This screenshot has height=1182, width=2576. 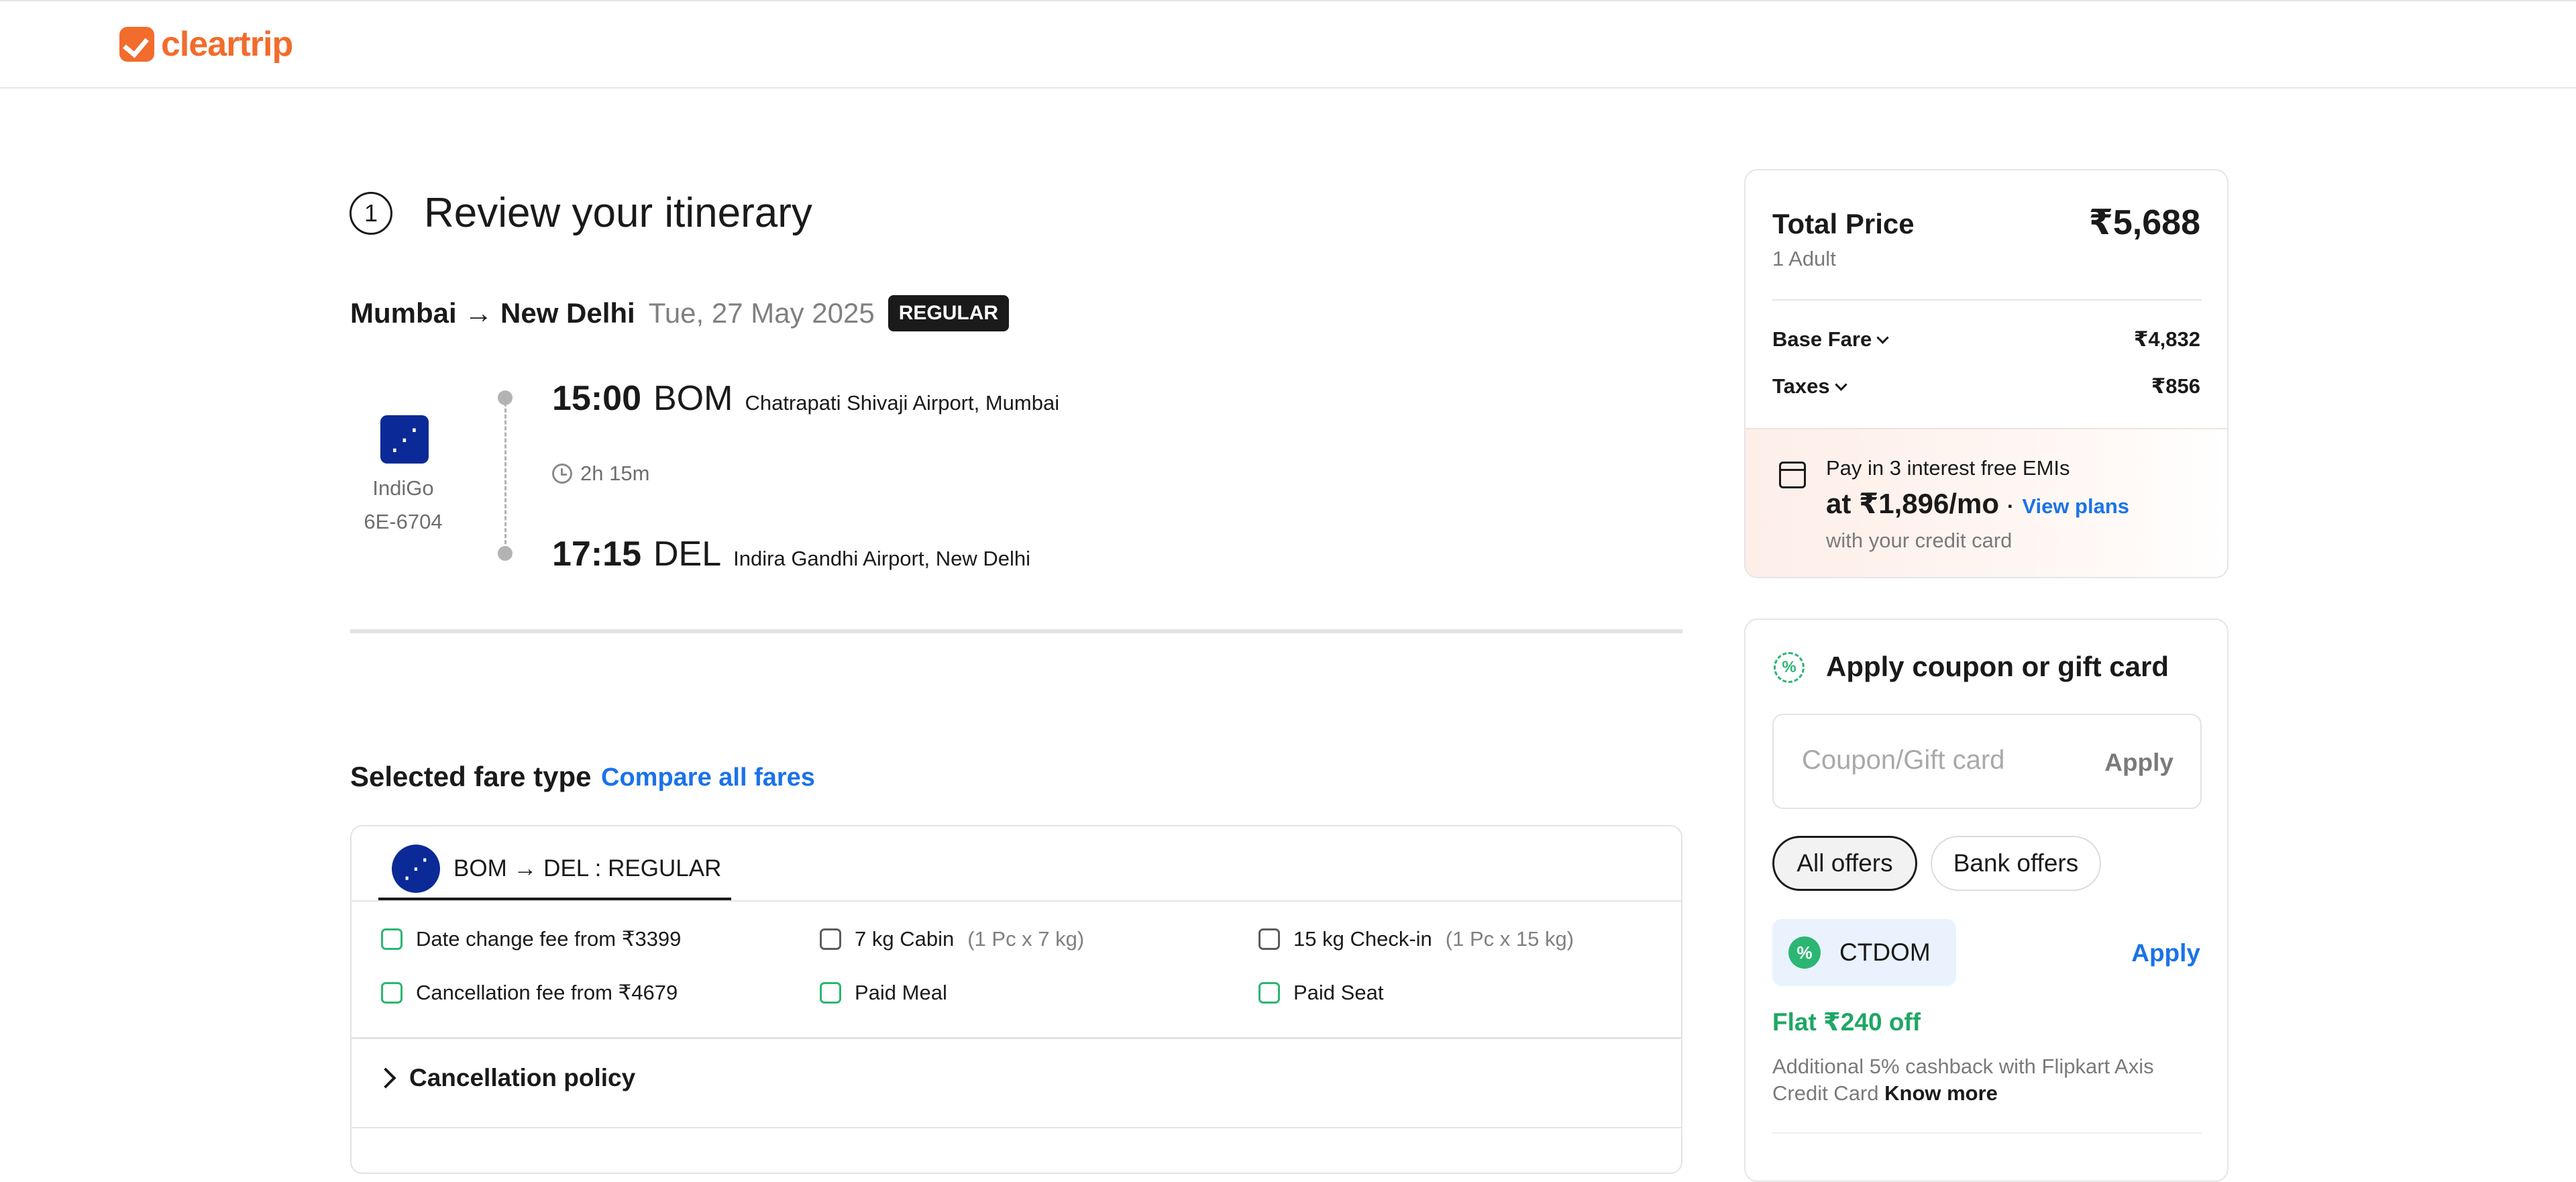 What do you see at coordinates (549, 939) in the screenshot?
I see `feature-text: Date change fee from ₹3399` at bounding box center [549, 939].